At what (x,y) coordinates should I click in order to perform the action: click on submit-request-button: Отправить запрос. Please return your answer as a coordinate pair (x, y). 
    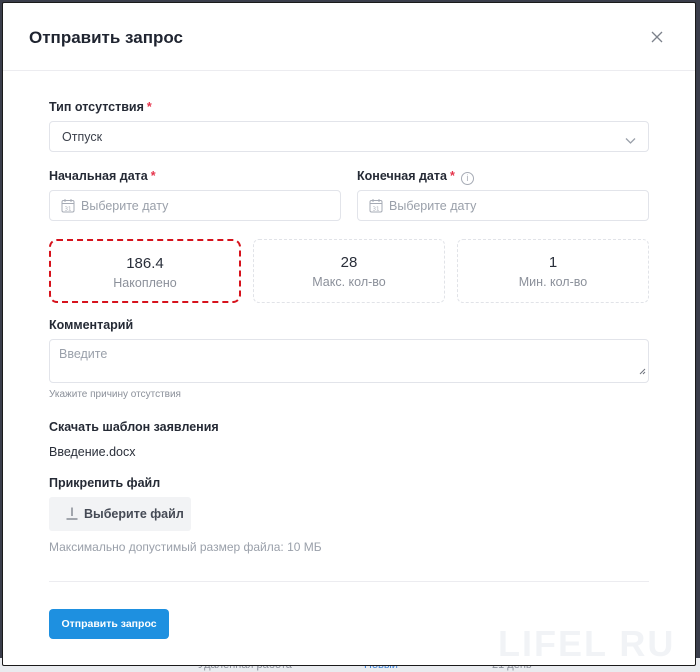
    Looking at the image, I should click on (109, 624).